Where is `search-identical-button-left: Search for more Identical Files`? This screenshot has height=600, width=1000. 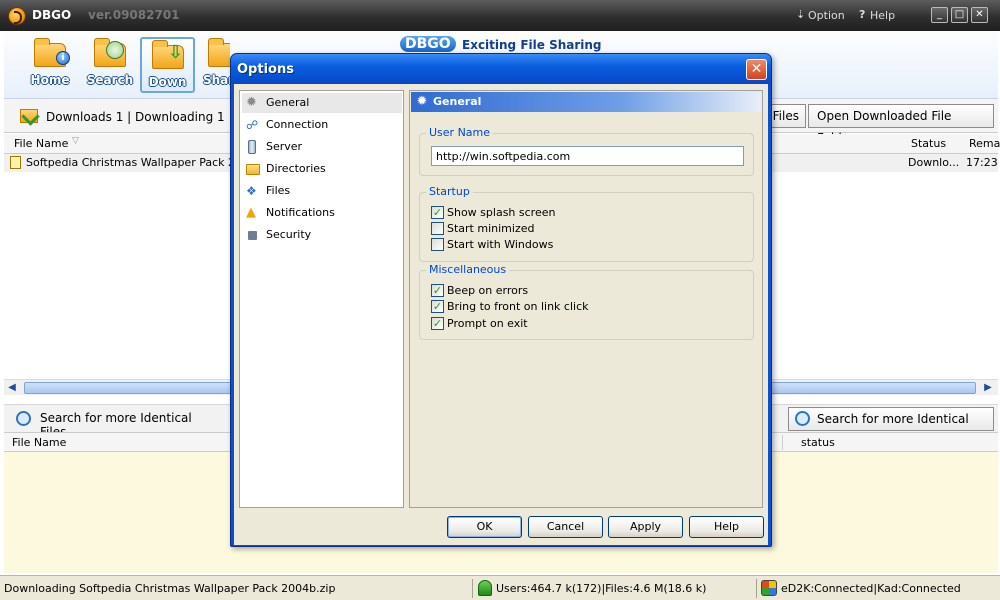
search-identical-button-left: Search for more Identical Files is located at coordinates (112, 424).